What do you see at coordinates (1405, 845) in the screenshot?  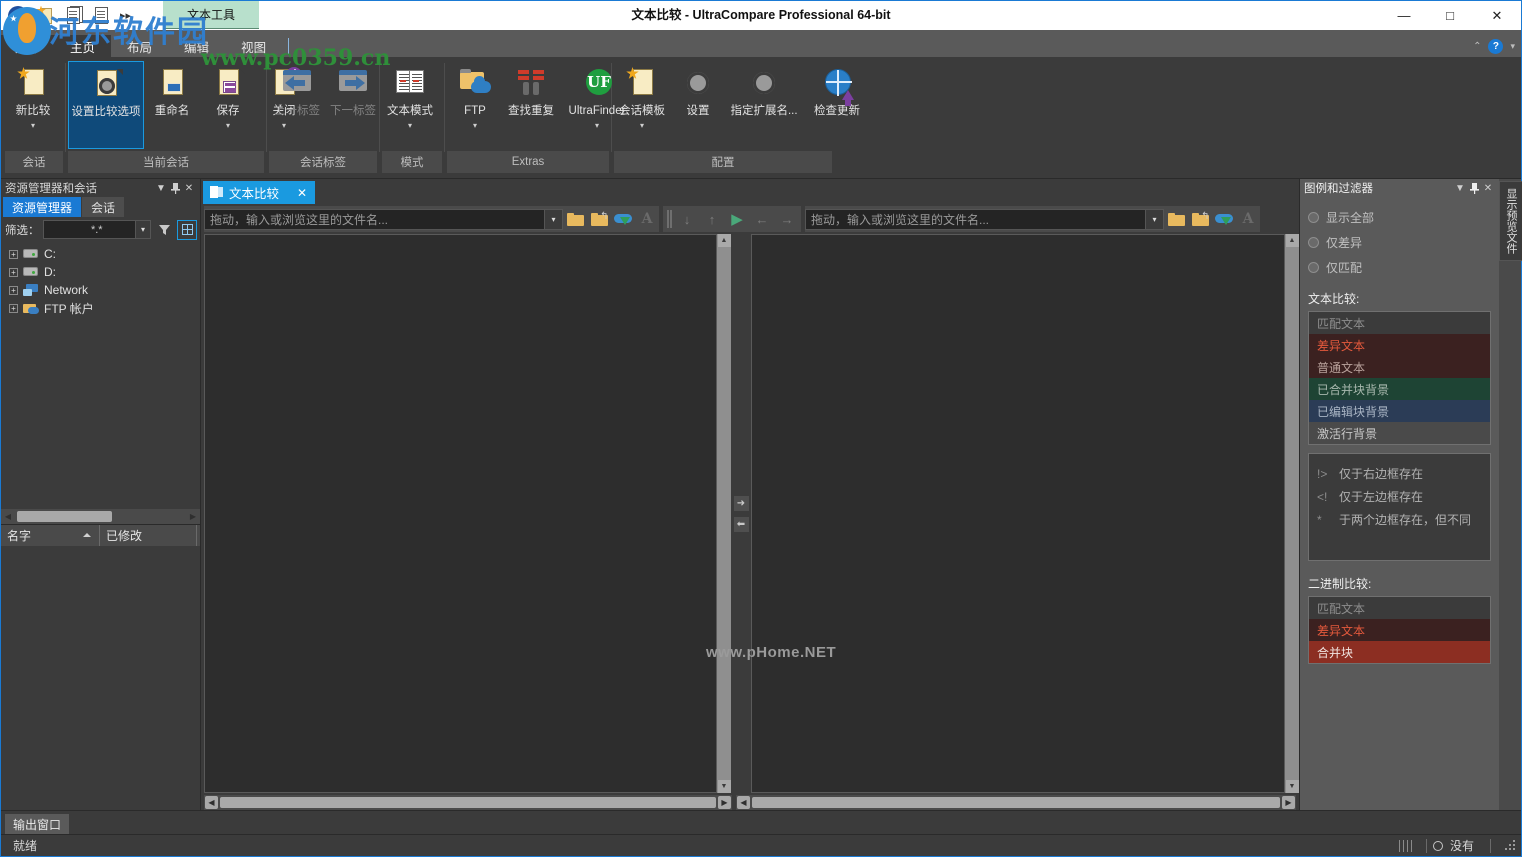 I see `status-grip` at bounding box center [1405, 845].